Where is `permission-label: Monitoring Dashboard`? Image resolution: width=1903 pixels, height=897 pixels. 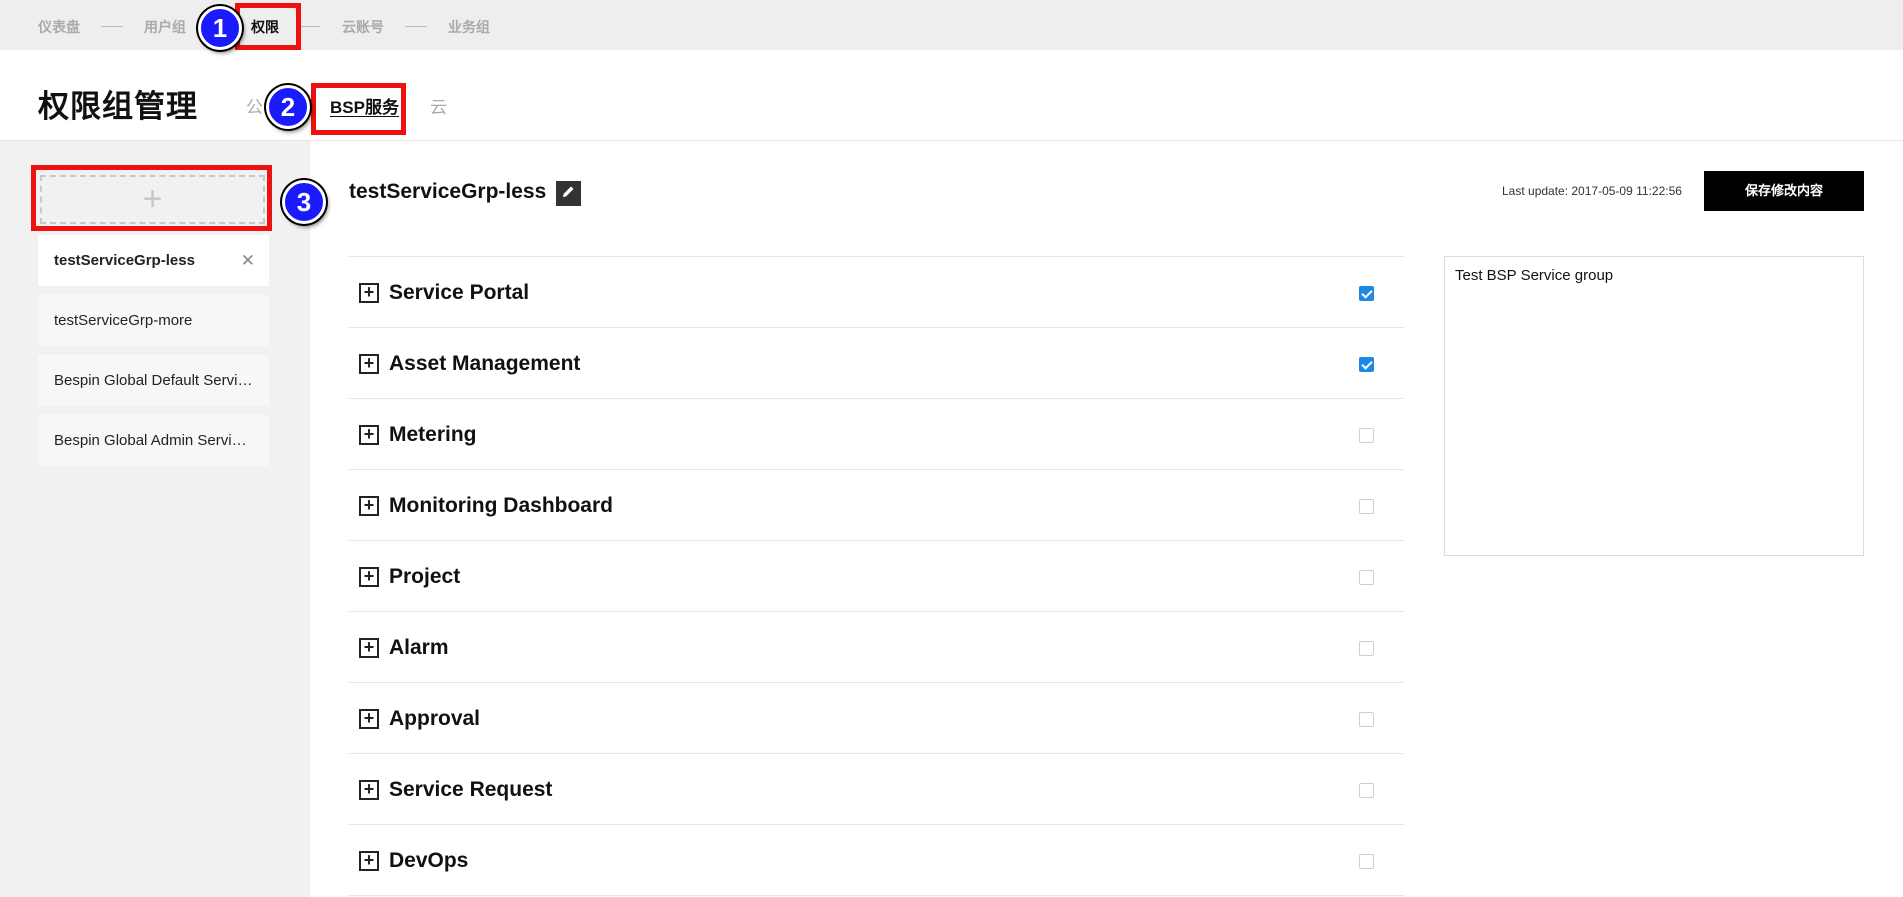 permission-label: Monitoring Dashboard is located at coordinates (501, 505).